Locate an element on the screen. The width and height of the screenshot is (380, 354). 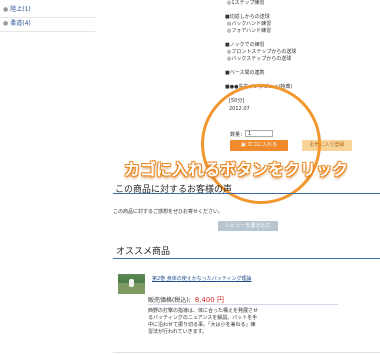
product-title-link: 第2巻 身体の使えかなったバッティング理論 is located at coordinates (207, 279).